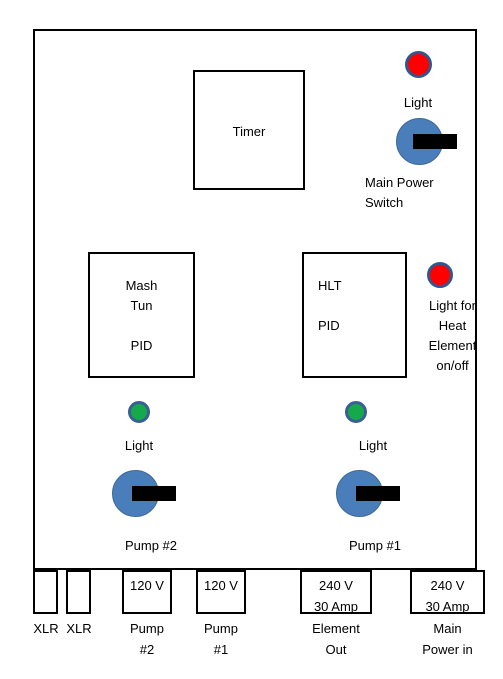 The image size is (503, 679). I want to click on connector-element-out-label: Element Out, so click(336, 639).